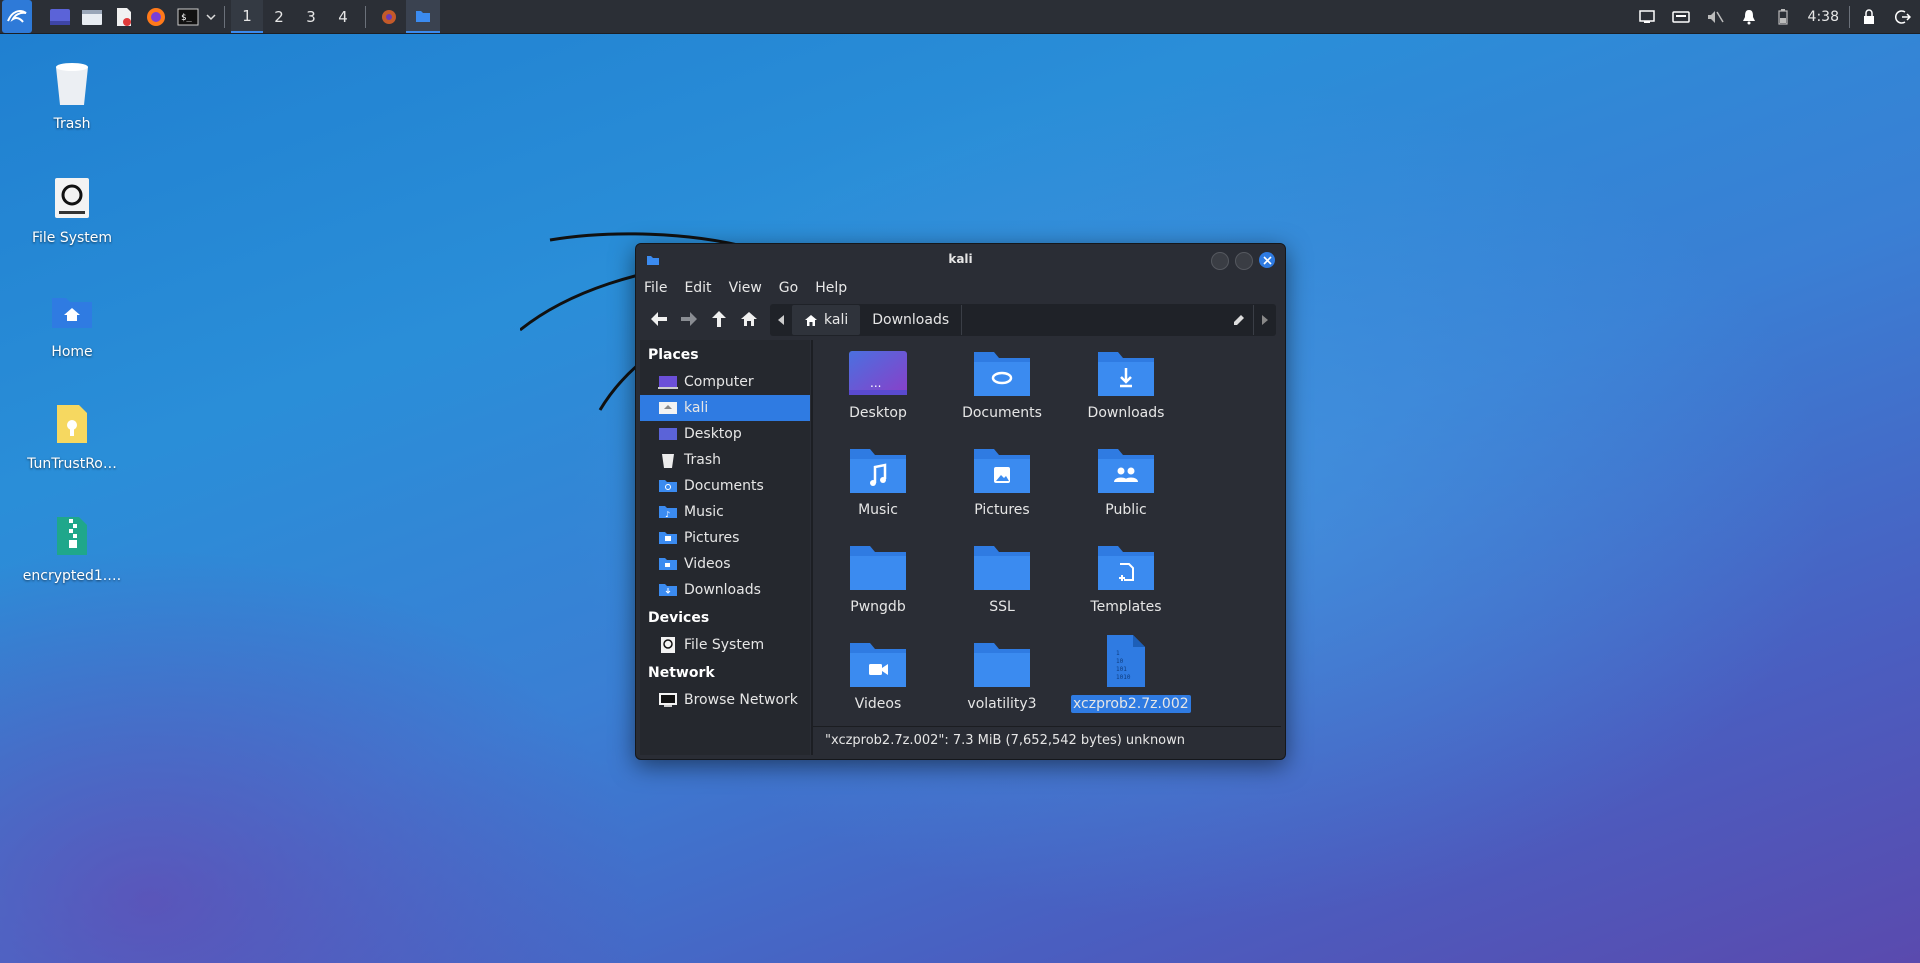 This screenshot has width=1920, height=963. I want to click on svg-text: 1, so click(1118, 653).